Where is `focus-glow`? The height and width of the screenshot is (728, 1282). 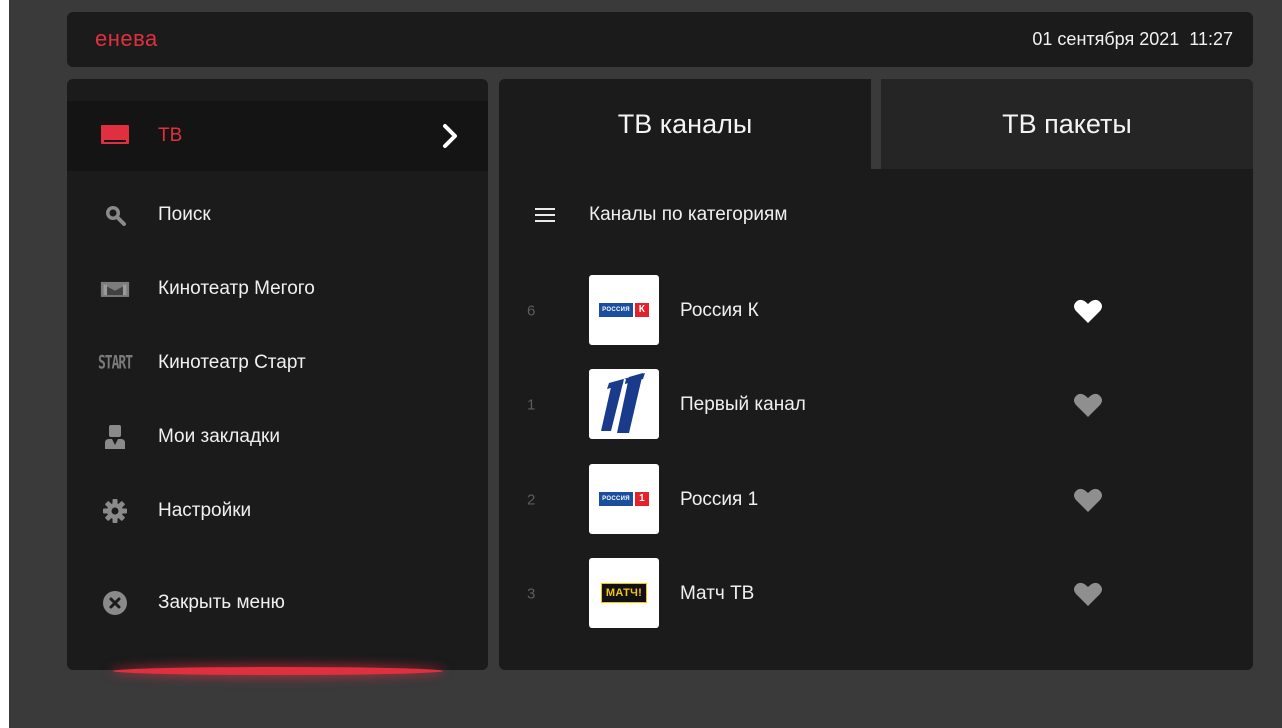
focus-glow is located at coordinates (278, 671).